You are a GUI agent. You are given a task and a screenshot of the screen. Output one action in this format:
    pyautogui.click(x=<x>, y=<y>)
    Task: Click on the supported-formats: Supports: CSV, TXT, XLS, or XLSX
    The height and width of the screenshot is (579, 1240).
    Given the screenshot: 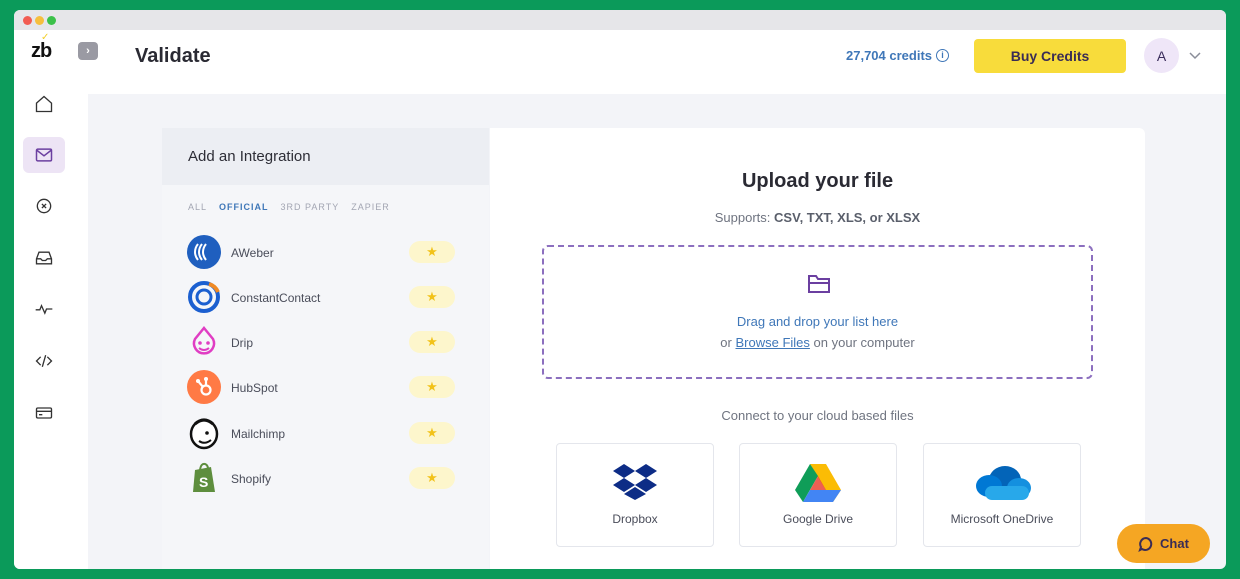 What is the action you would take?
    pyautogui.click(x=817, y=217)
    